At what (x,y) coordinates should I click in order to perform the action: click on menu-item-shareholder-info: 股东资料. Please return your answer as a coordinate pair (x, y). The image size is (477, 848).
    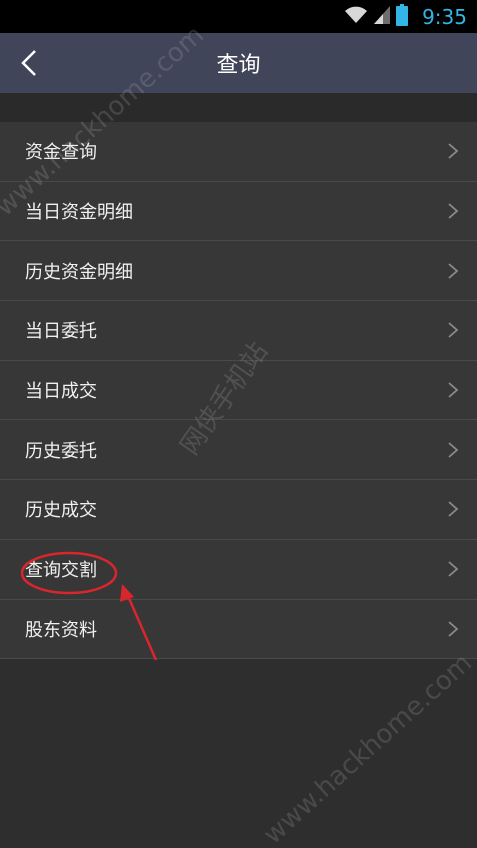
    Looking at the image, I should click on (238, 630).